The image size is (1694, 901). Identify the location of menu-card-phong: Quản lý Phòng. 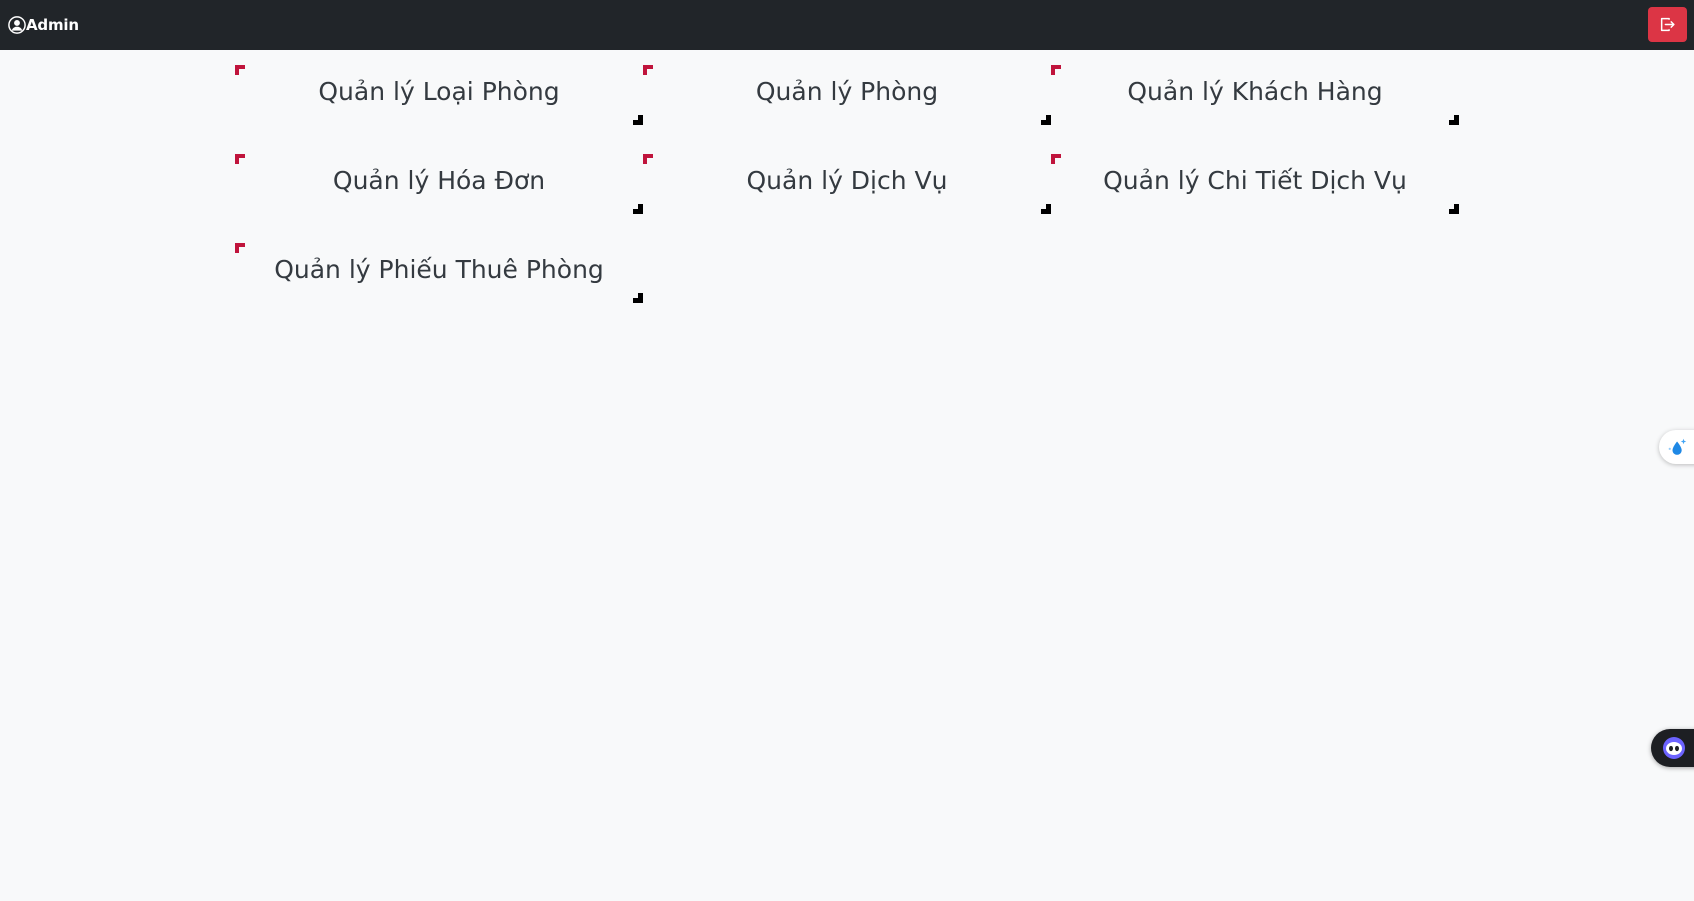
(847, 95).